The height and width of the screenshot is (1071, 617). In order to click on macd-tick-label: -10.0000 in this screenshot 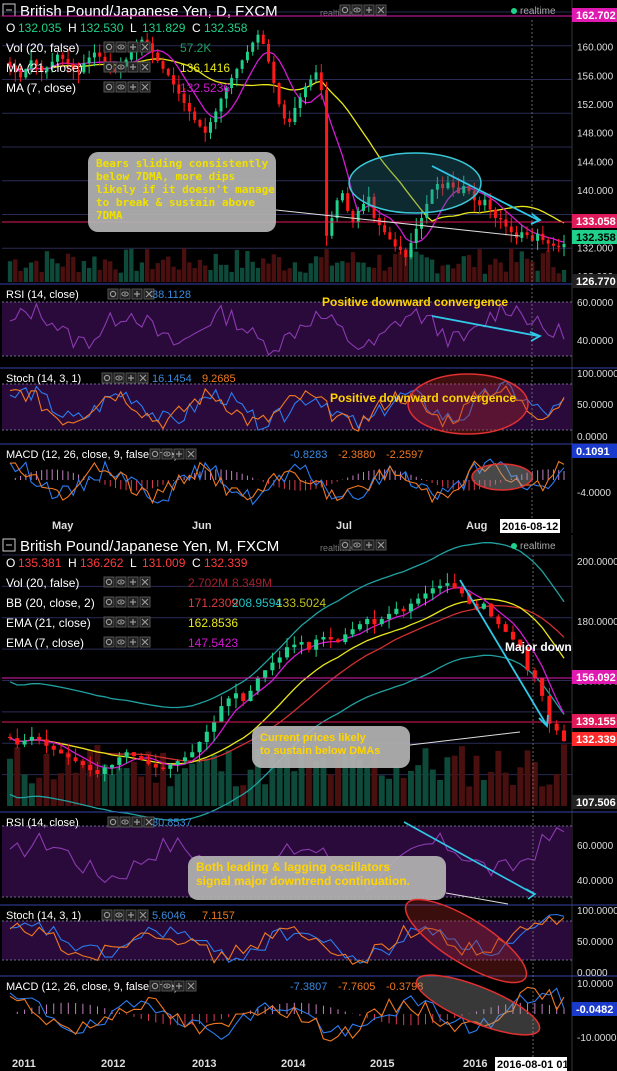, I will do `click(597, 1038)`.